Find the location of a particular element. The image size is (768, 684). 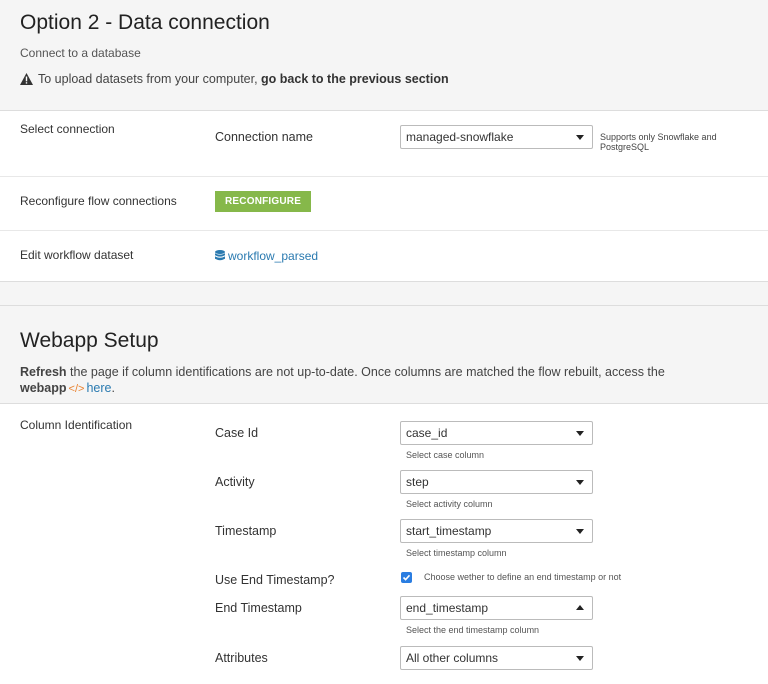

warning-text: To upload datasets from your computer, is located at coordinates (148, 79).